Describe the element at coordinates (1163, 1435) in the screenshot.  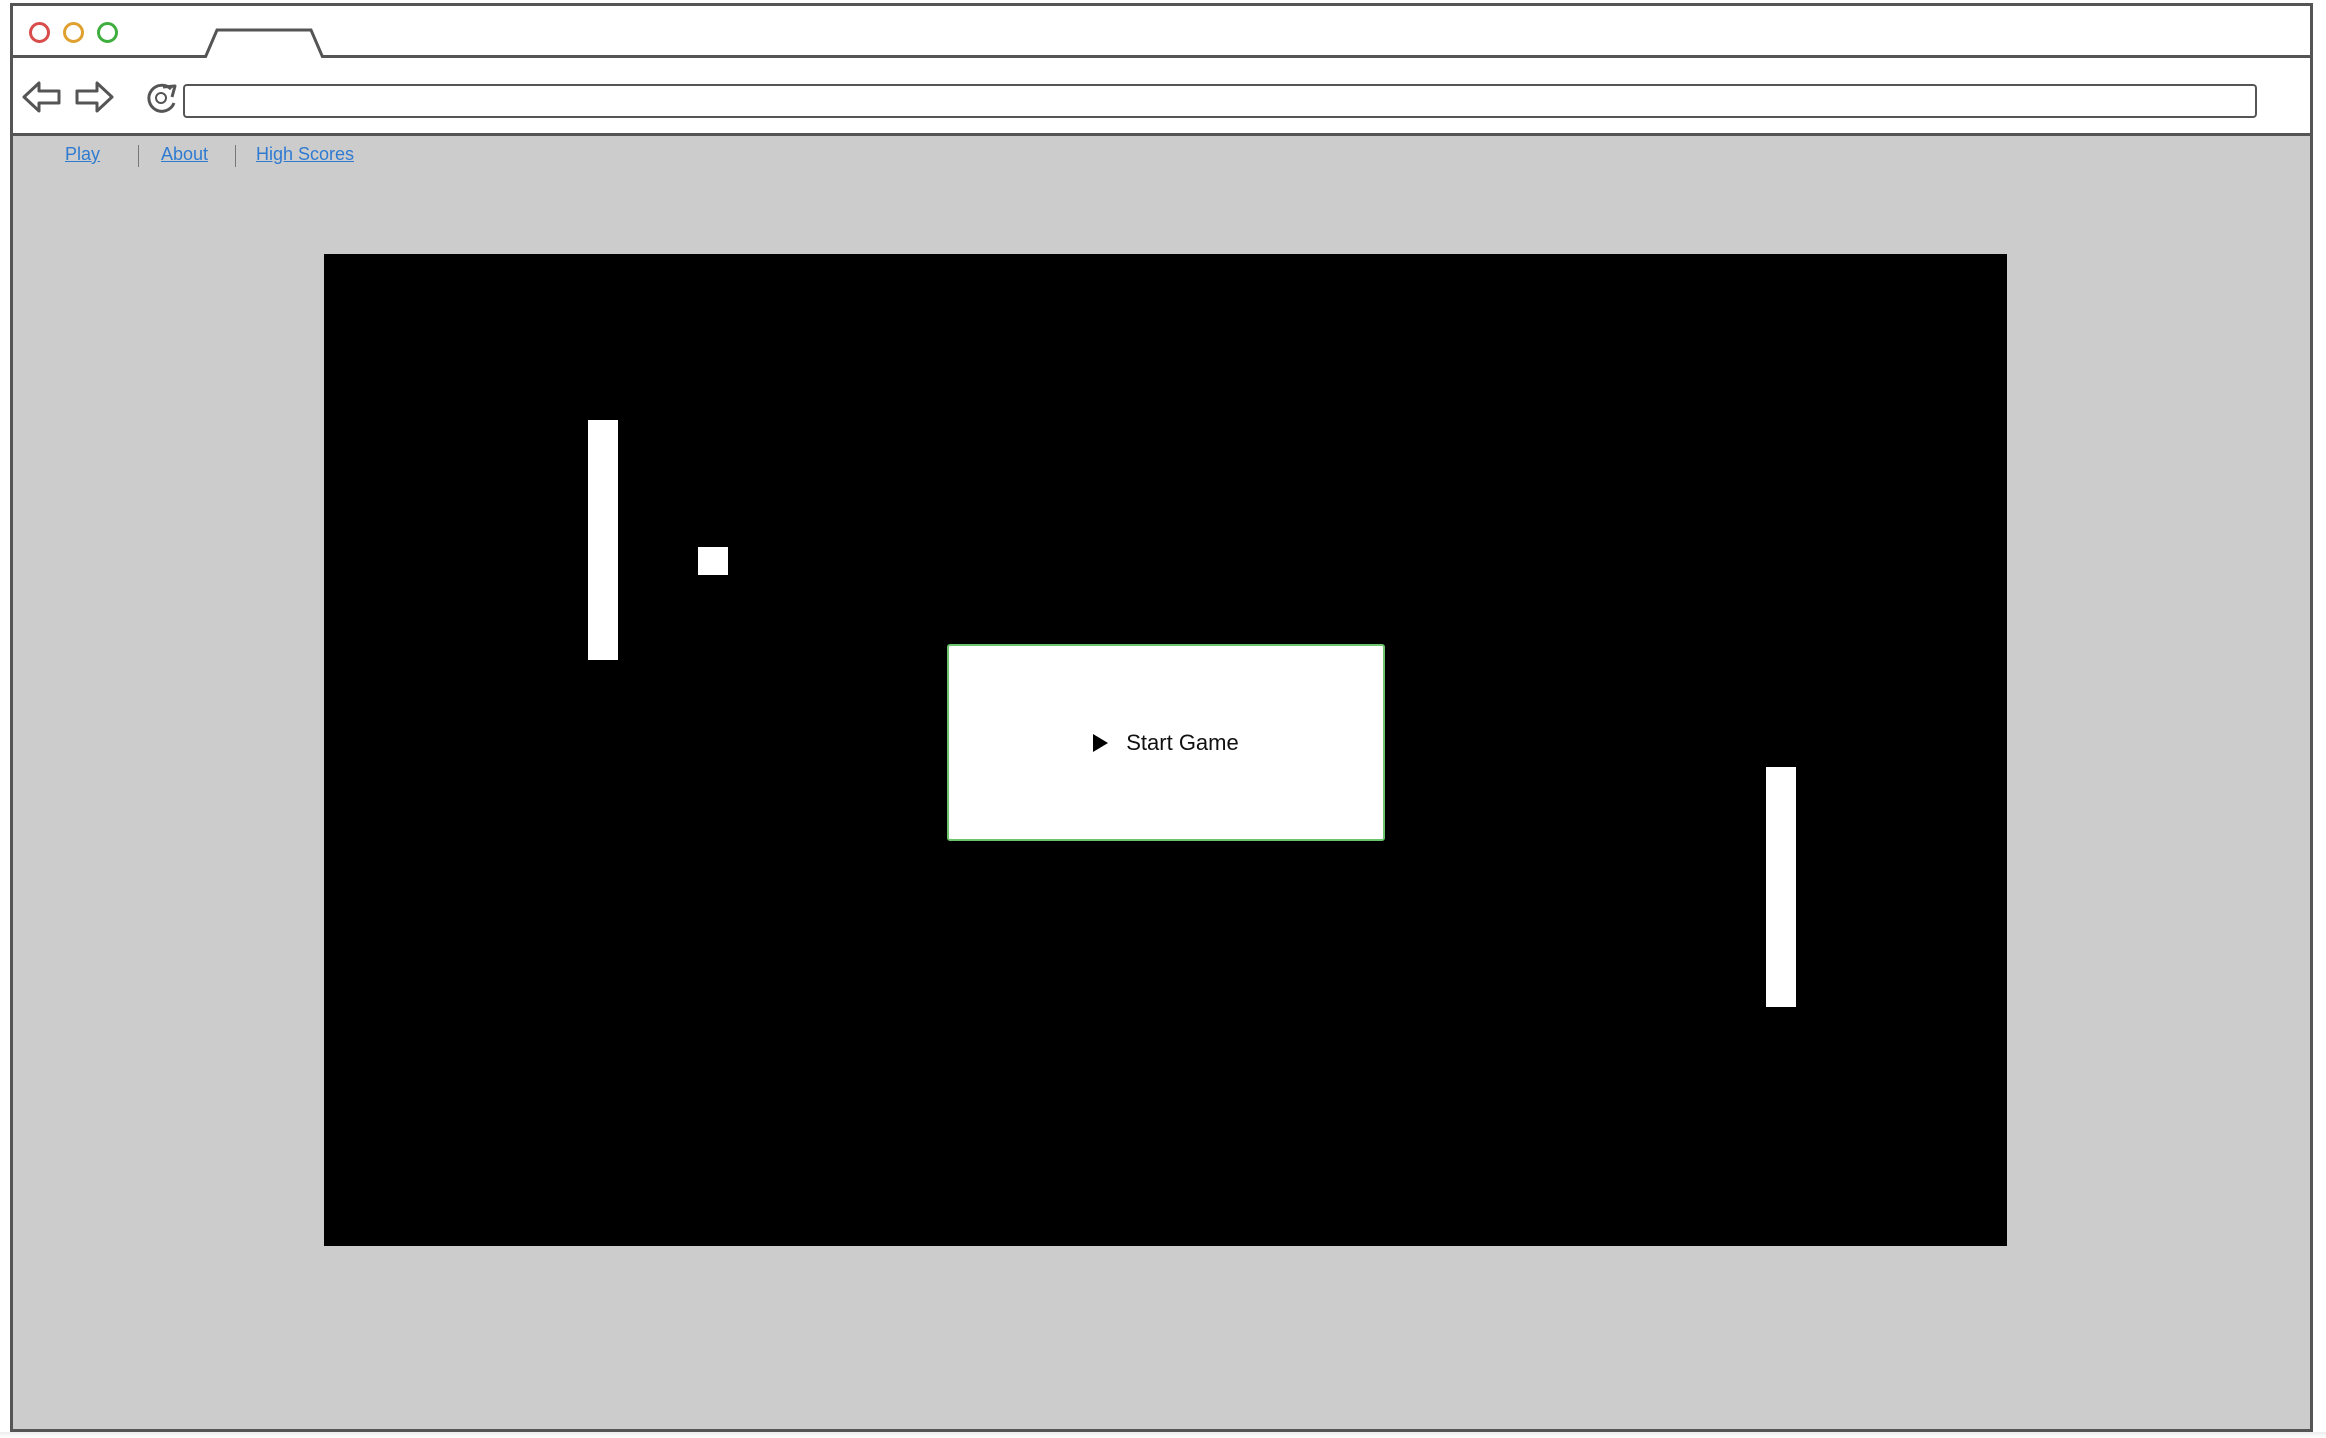
I see `window-shadow` at that location.